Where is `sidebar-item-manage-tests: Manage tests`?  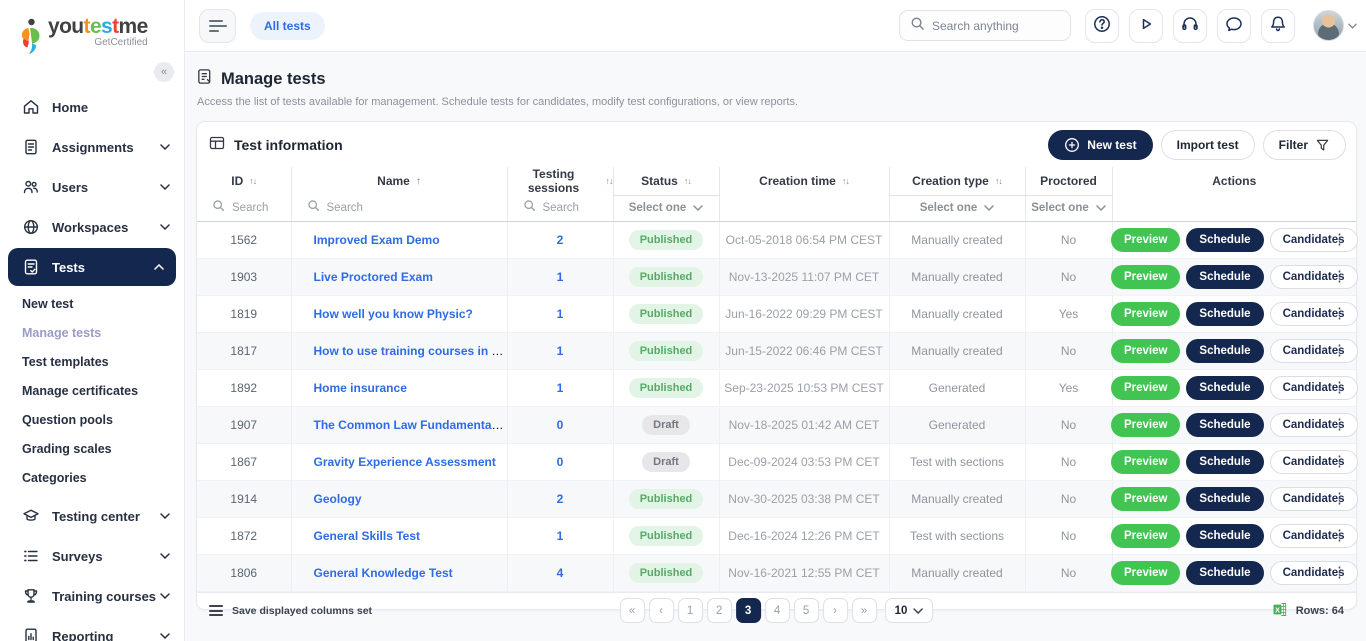
sidebar-item-manage-tests: Manage tests is located at coordinates (92, 332).